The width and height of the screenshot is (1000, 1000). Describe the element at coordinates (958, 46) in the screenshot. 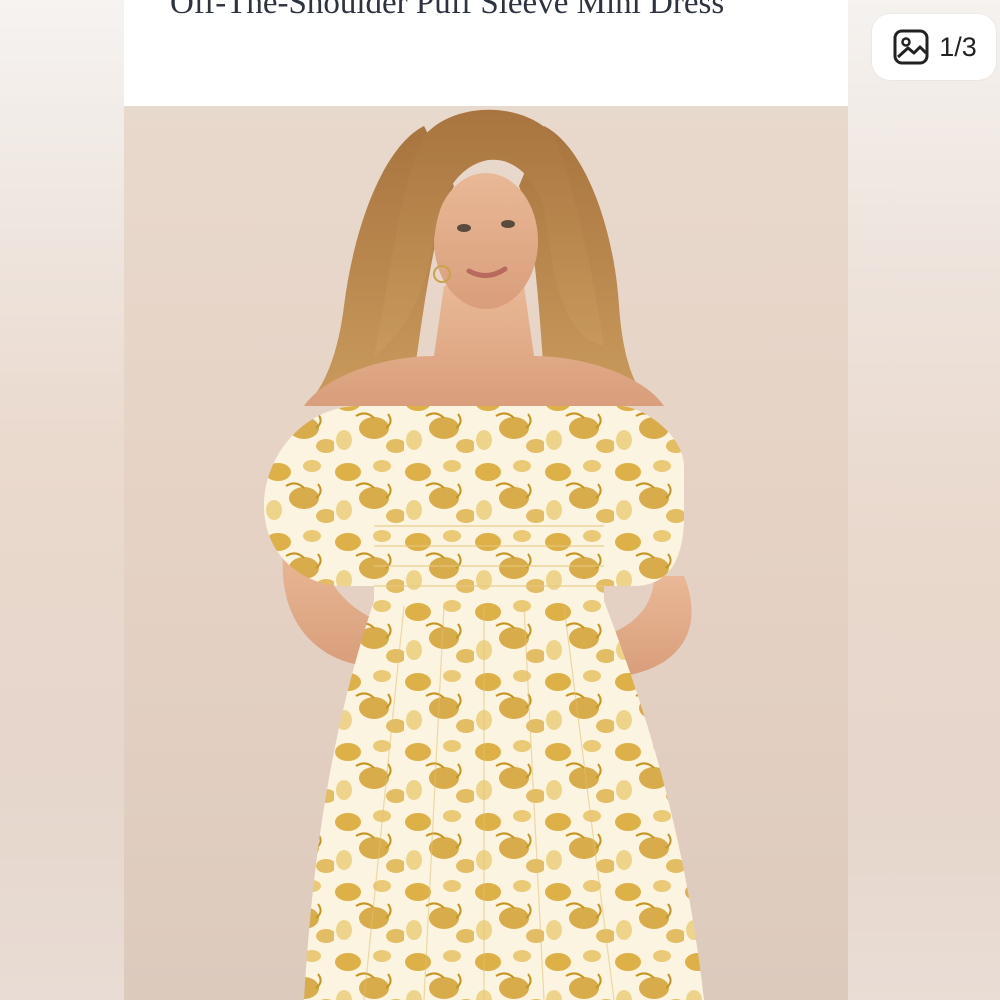

I see `image-counter-text: 1/3` at that location.